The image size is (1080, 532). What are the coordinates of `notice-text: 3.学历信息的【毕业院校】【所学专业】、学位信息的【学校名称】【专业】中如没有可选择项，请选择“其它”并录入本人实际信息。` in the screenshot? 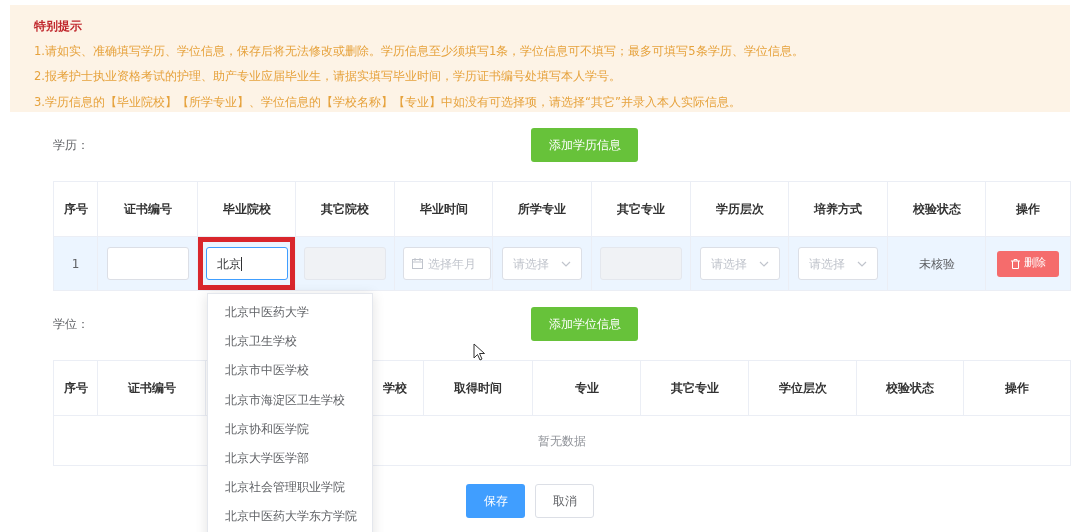 It's located at (388, 102).